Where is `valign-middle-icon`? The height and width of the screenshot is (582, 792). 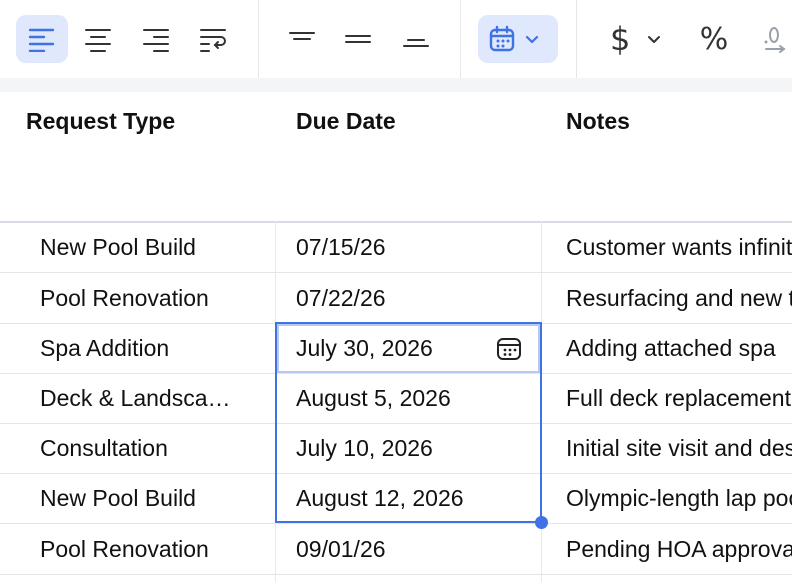 valign-middle-icon is located at coordinates (358, 39).